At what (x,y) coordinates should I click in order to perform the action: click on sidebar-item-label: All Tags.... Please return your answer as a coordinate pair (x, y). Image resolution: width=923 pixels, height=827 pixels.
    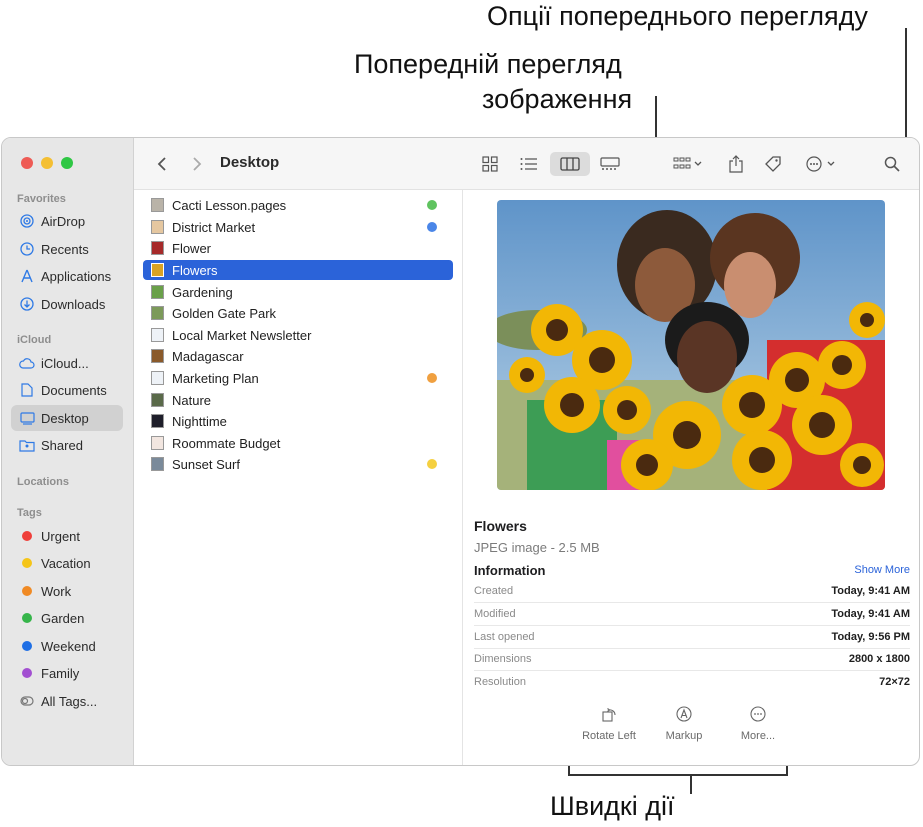
    Looking at the image, I should click on (69, 701).